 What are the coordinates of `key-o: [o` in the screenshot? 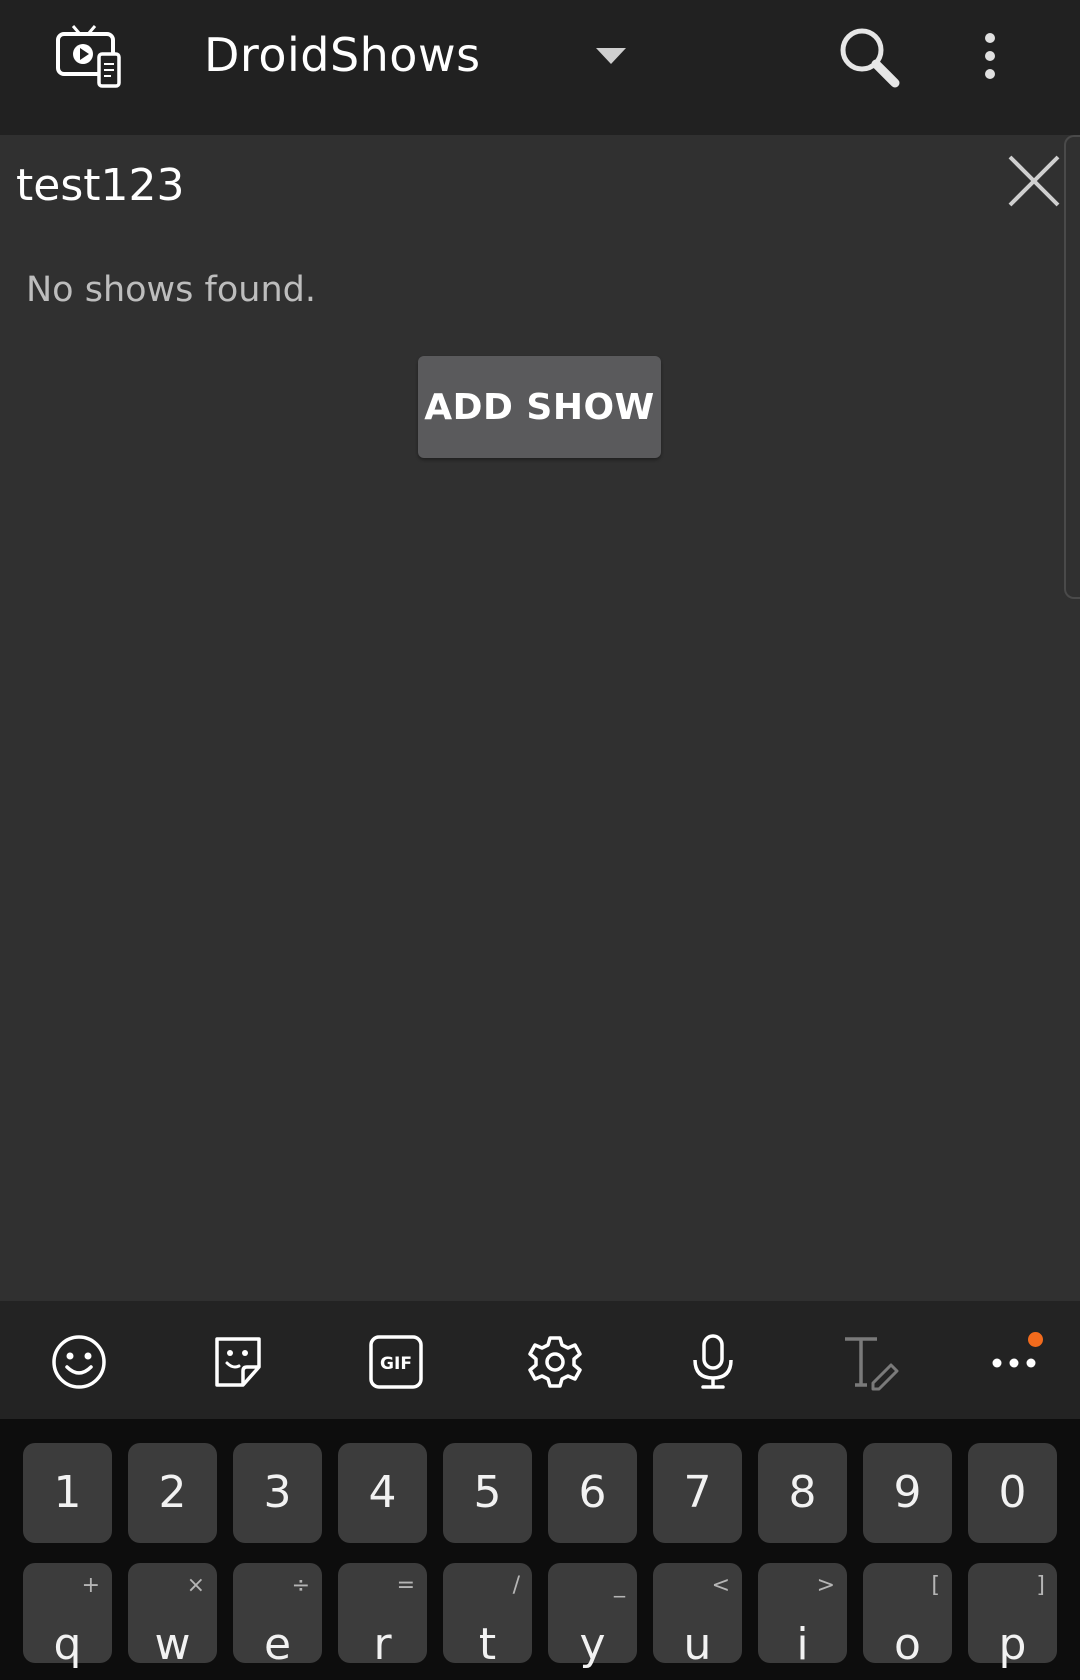 It's located at (907, 1616).